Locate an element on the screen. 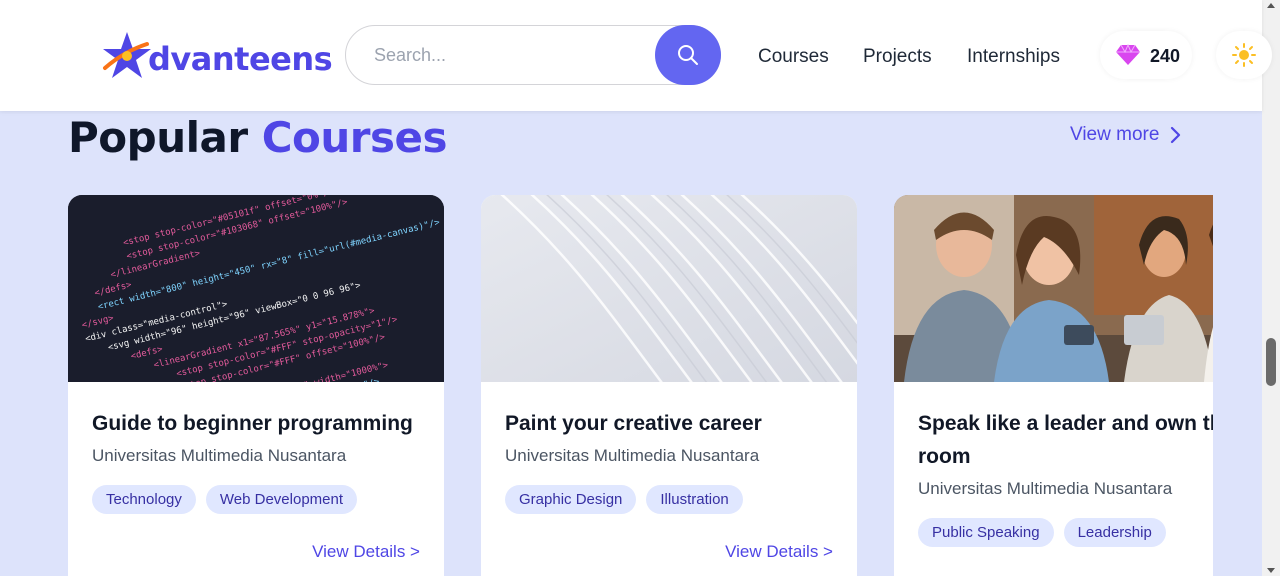  course-tag: Web Development is located at coordinates (281, 499).